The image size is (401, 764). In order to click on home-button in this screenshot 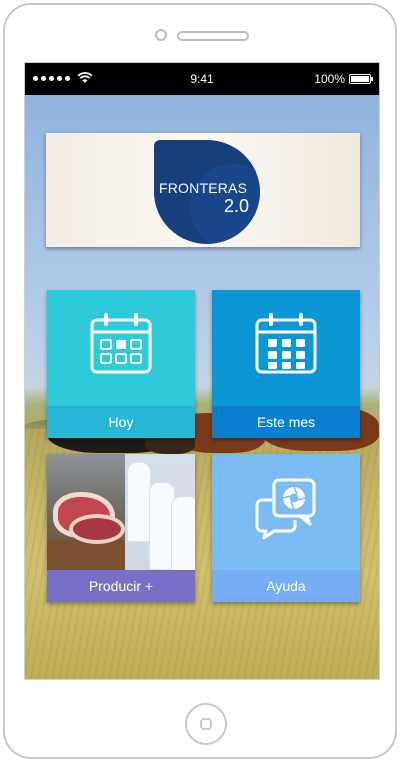, I will do `click(206, 724)`.